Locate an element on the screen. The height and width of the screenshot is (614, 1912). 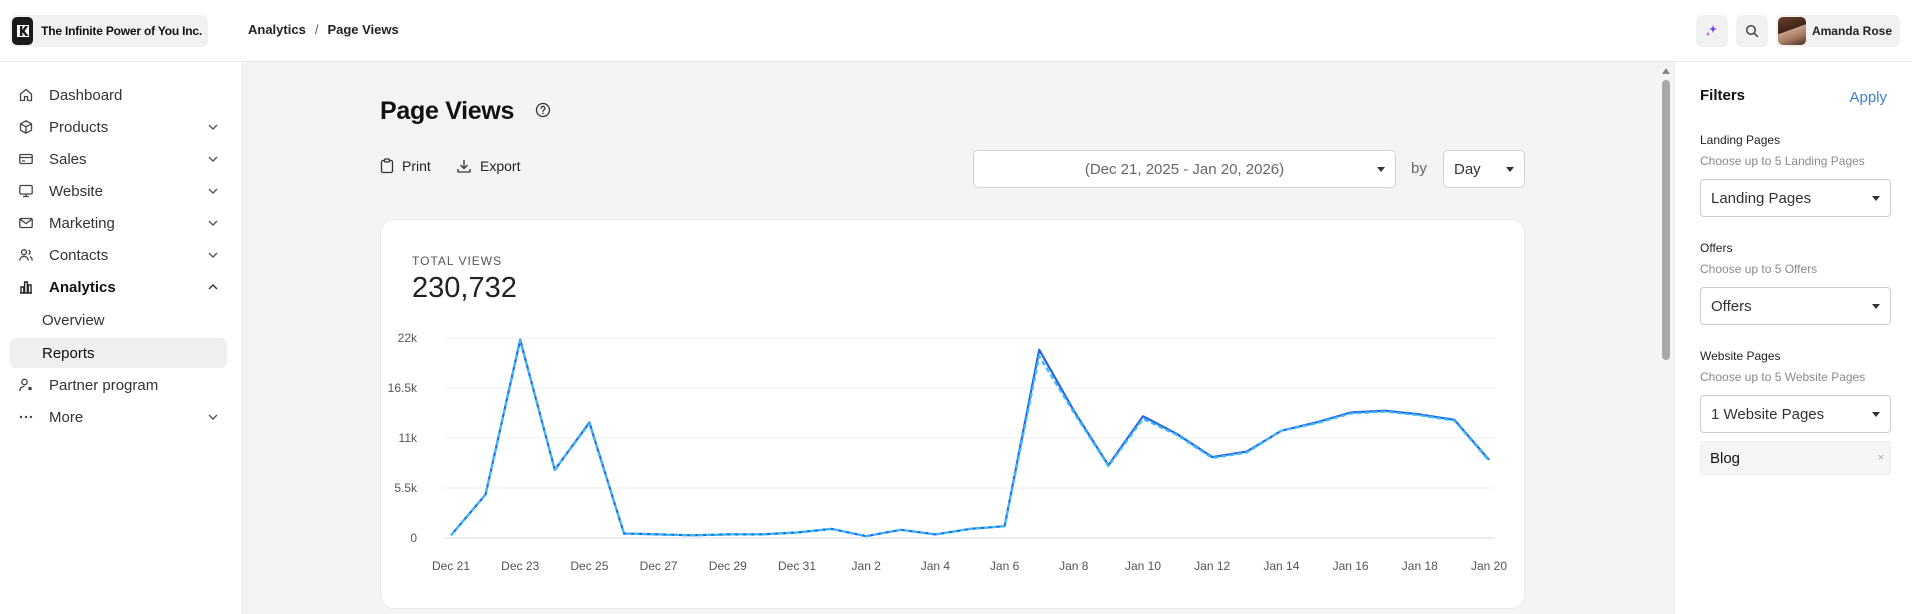
home-icon is located at coordinates (26, 95).